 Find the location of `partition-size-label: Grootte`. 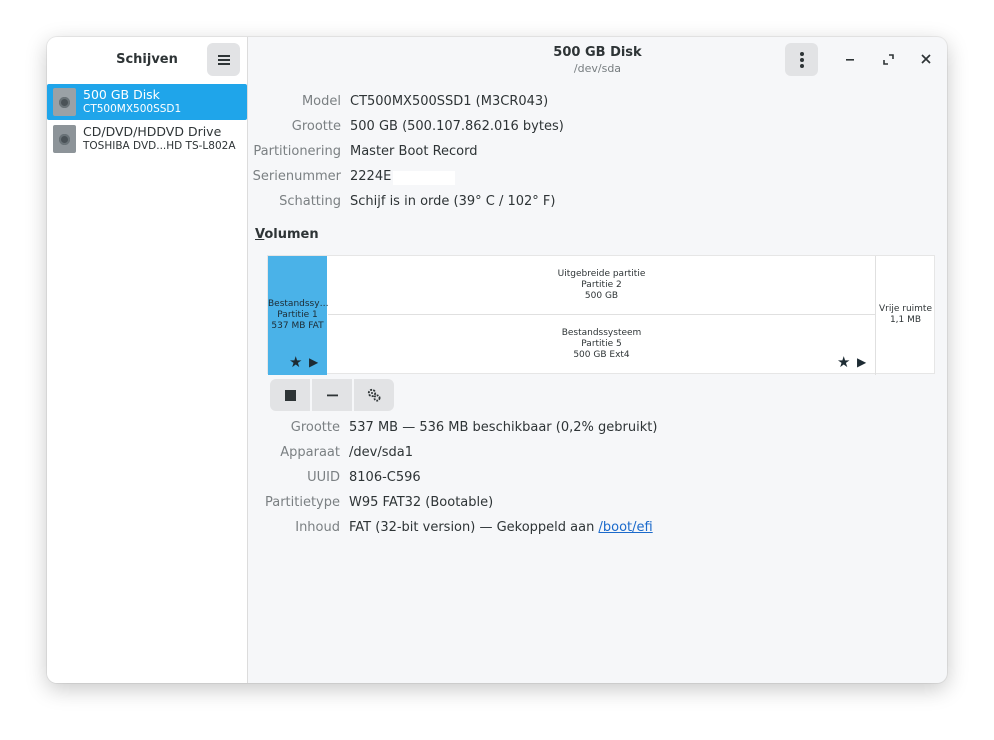

partition-size-label: Grootte is located at coordinates (315, 427).